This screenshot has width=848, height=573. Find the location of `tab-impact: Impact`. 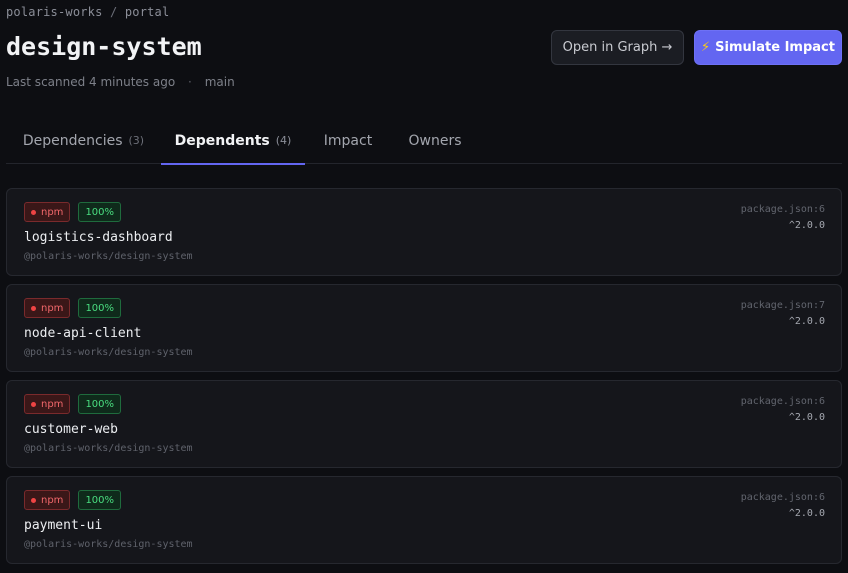

tab-impact: Impact is located at coordinates (348, 140).